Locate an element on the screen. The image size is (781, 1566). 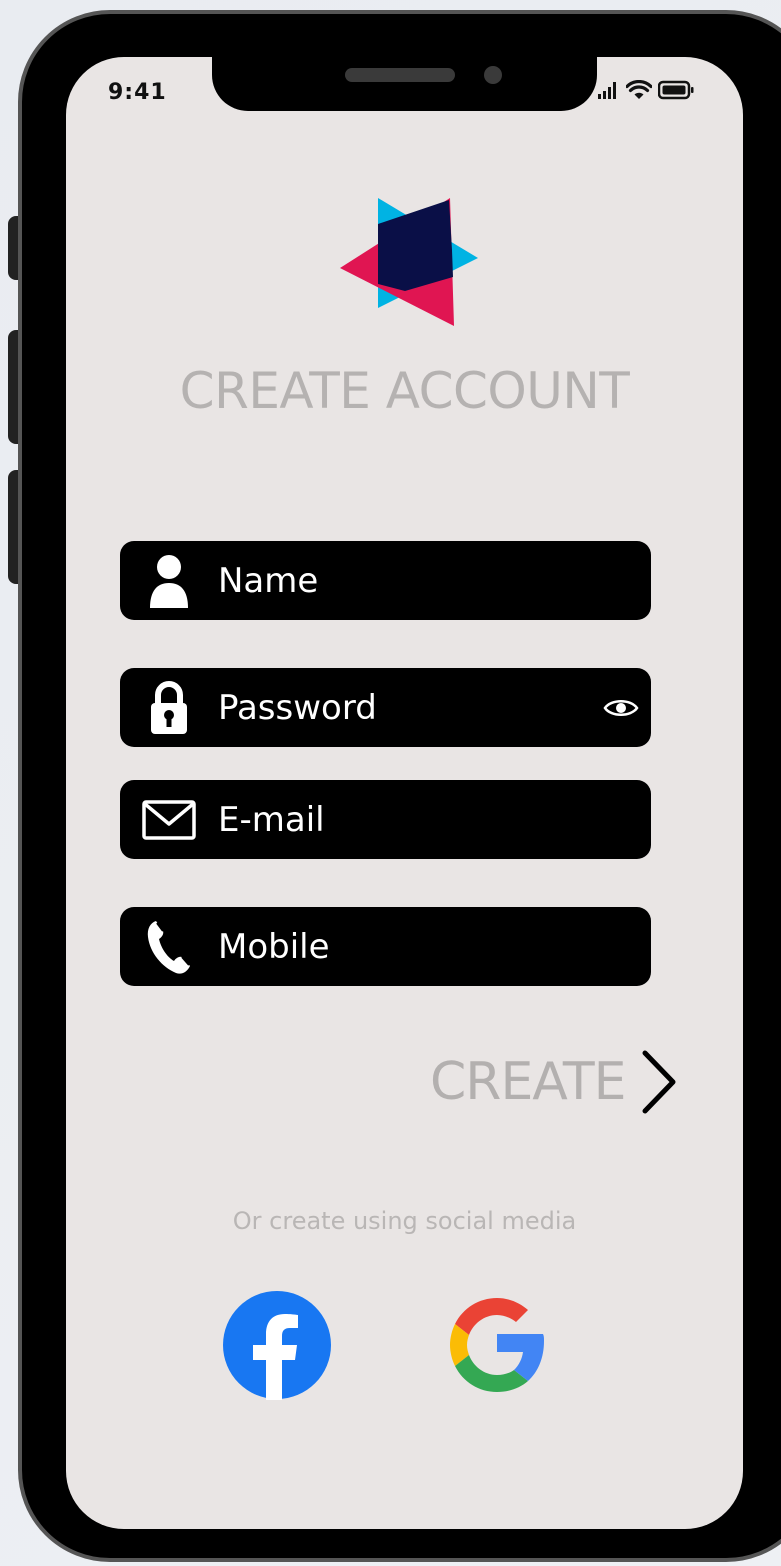
eye-icon is located at coordinates (621, 708).